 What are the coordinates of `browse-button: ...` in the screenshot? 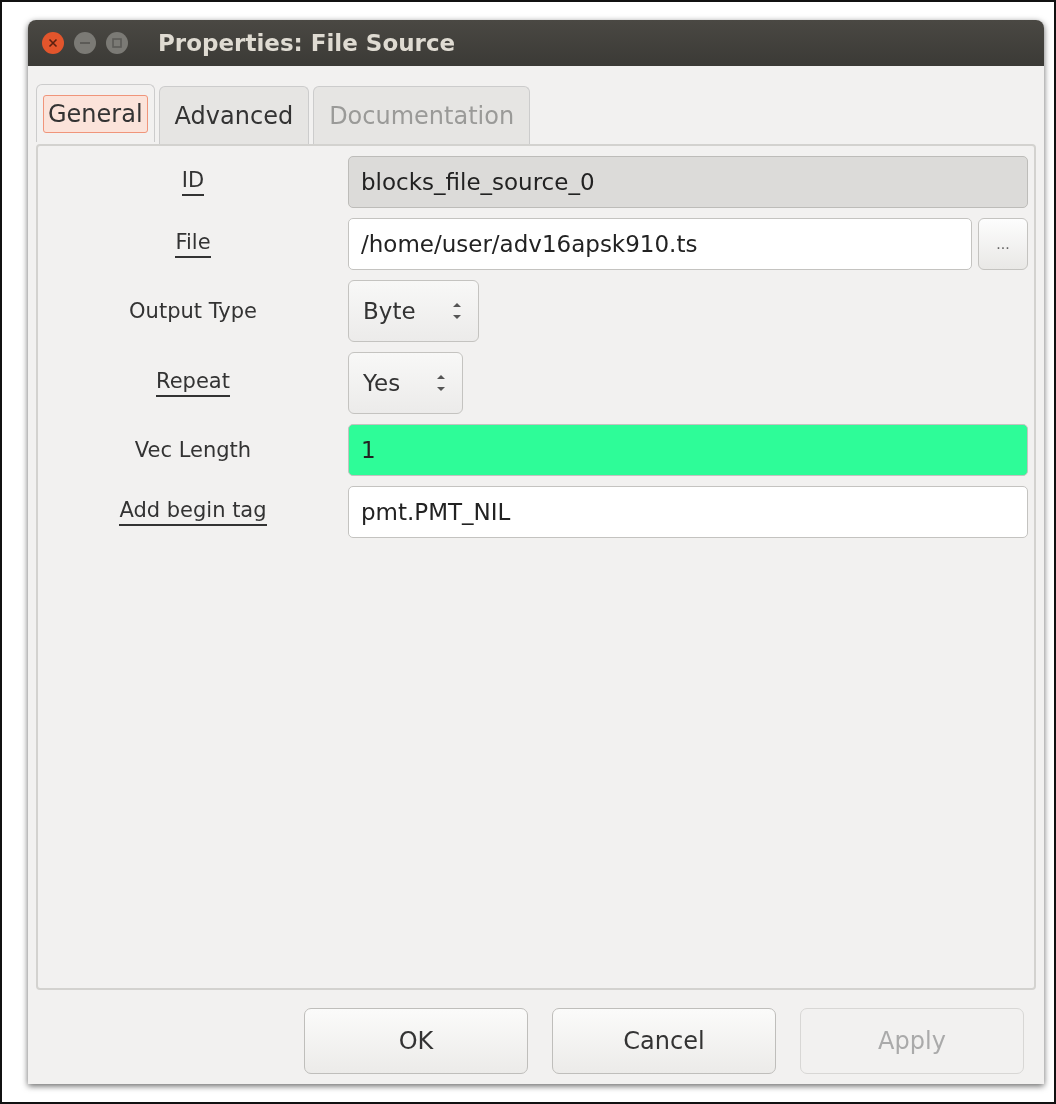 It's located at (1003, 244).